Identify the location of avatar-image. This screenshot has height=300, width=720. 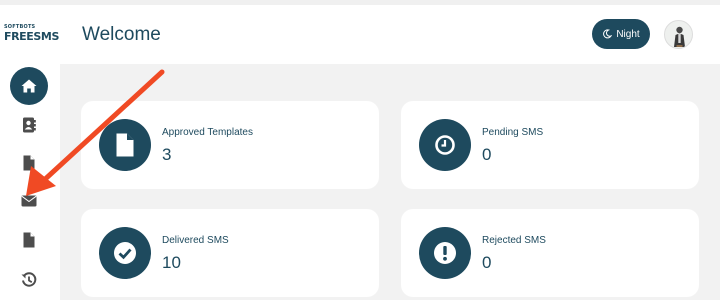
(679, 36).